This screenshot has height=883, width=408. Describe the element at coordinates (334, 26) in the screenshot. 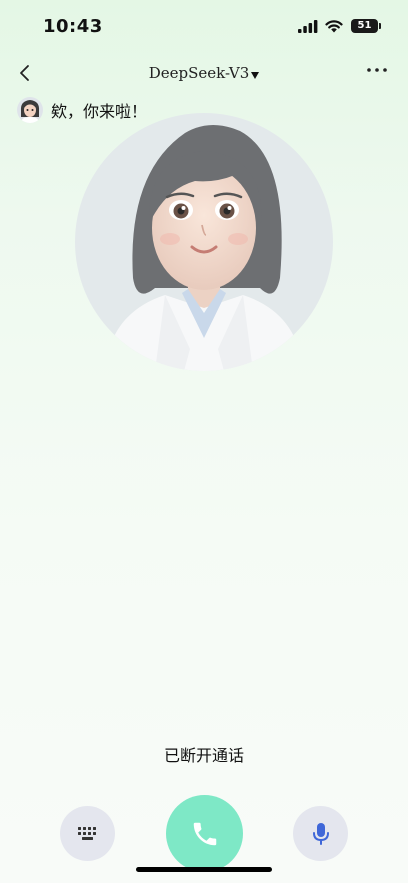

I see `wifi-icon` at that location.